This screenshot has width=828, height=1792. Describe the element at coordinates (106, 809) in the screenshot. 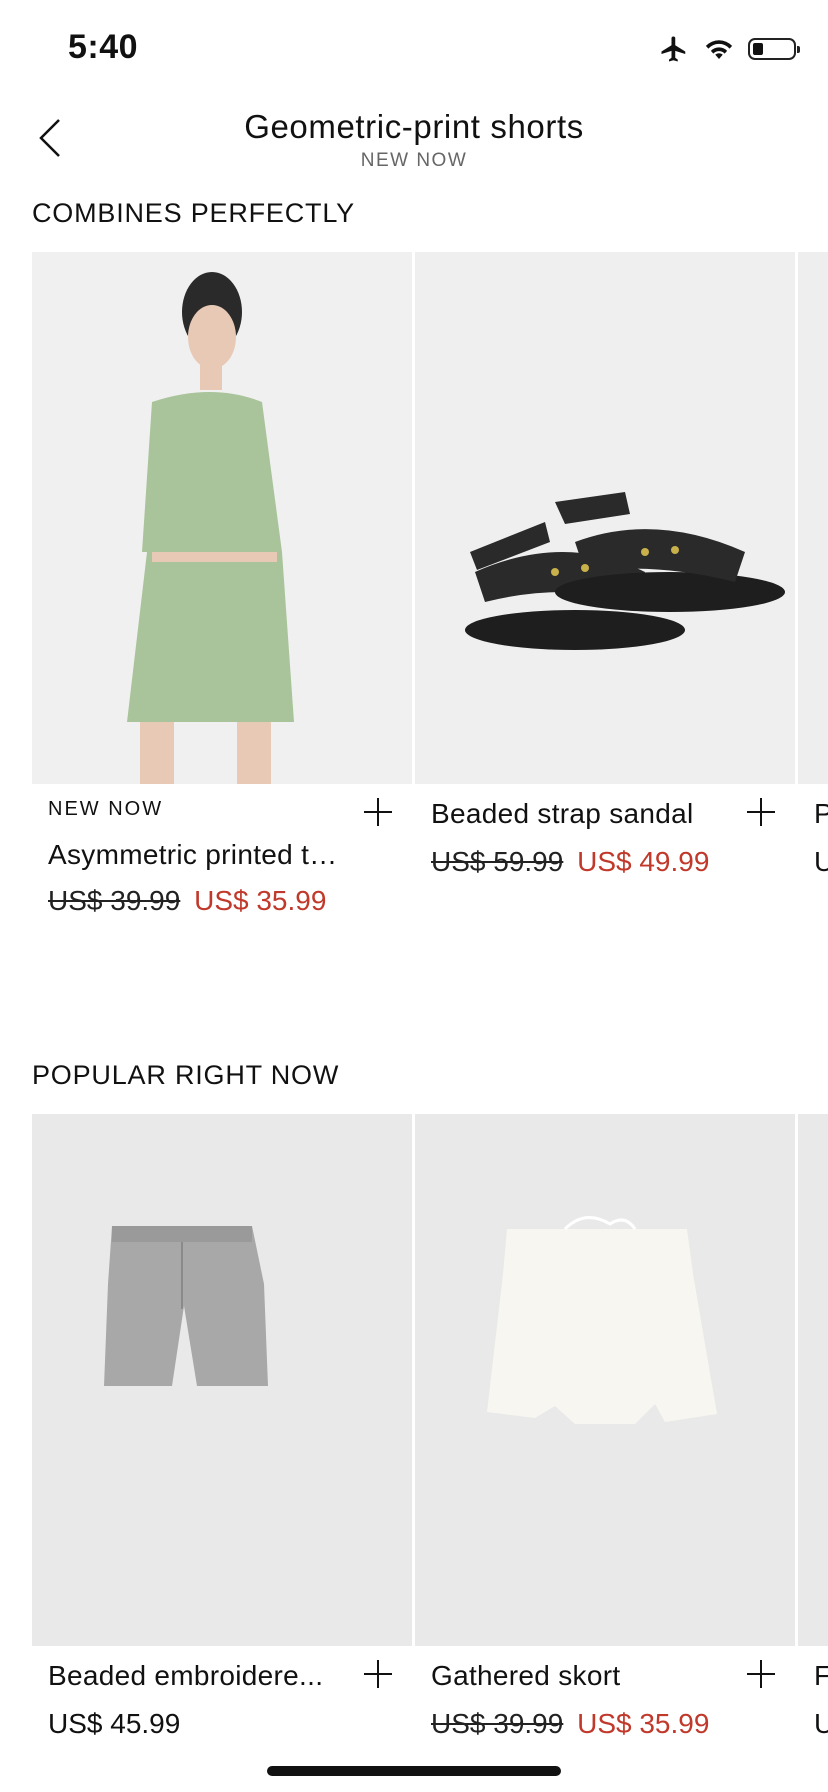

I see `product-tag: NEW NOW` at that location.